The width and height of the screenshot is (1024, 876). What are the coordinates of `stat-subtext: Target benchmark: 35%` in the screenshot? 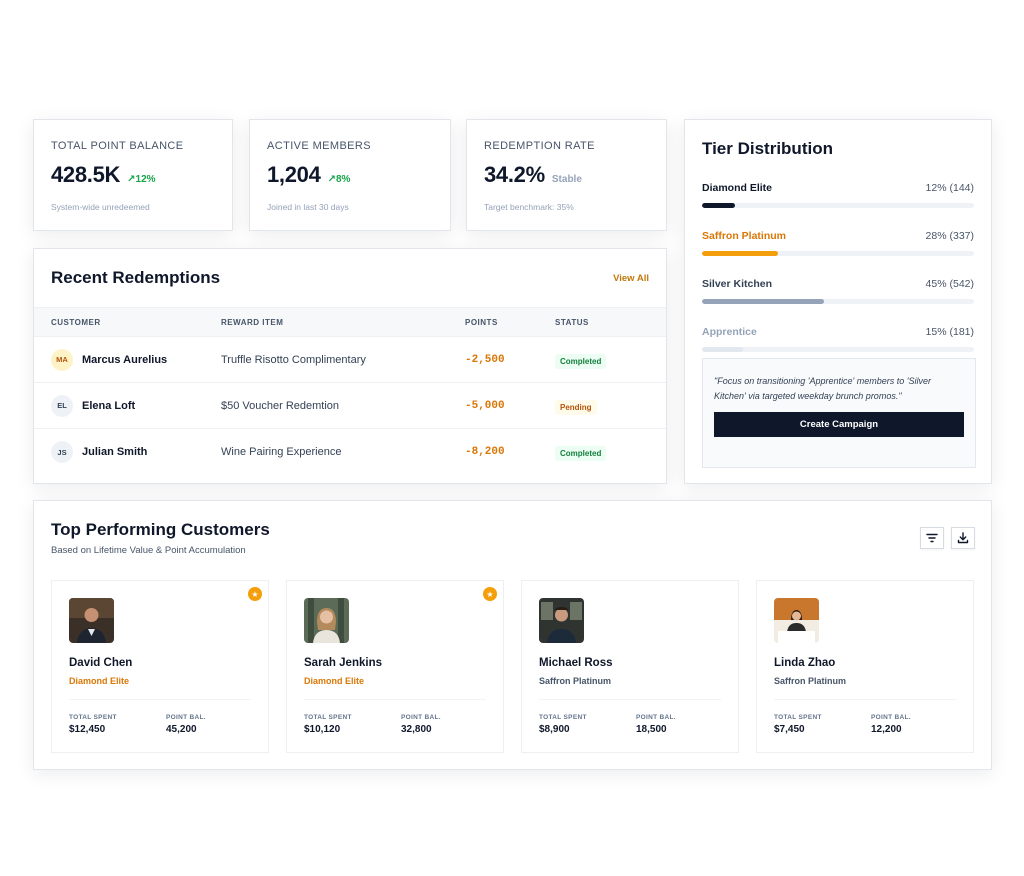 It's located at (529, 207).